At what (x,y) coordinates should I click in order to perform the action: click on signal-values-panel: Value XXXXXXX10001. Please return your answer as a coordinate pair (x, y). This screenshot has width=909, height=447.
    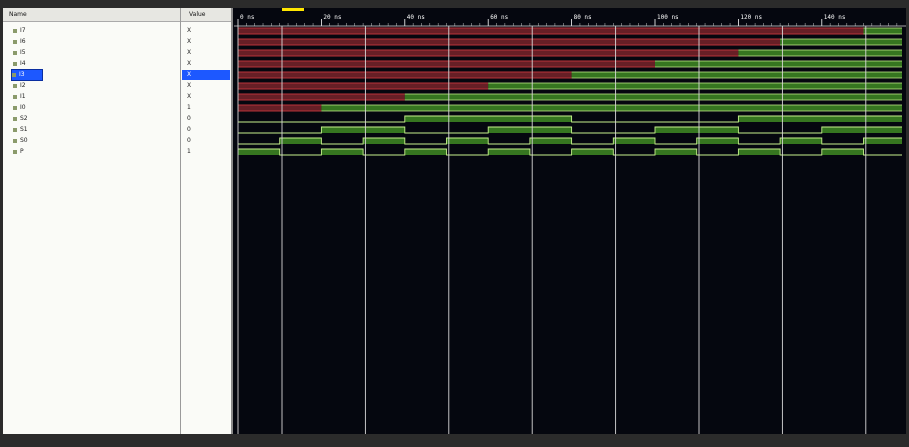
    Looking at the image, I should click on (207, 221).